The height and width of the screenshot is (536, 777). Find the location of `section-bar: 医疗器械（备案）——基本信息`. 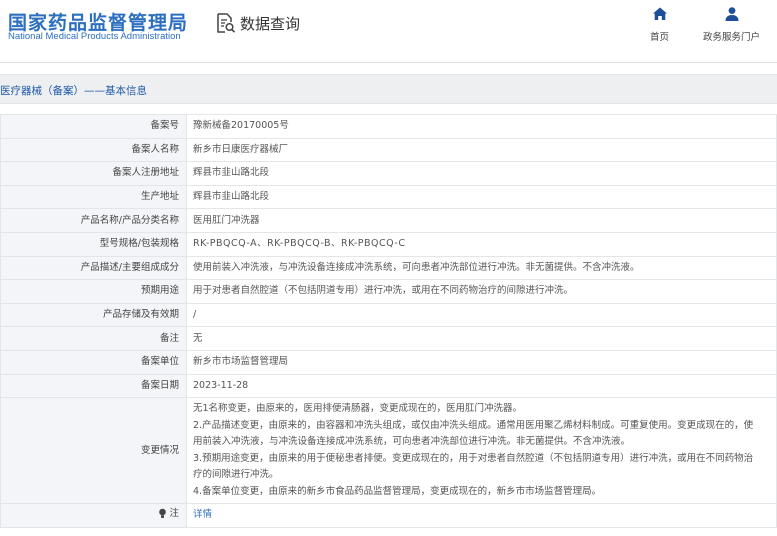

section-bar: 医疗器械（备案）——基本信息 is located at coordinates (388, 89).